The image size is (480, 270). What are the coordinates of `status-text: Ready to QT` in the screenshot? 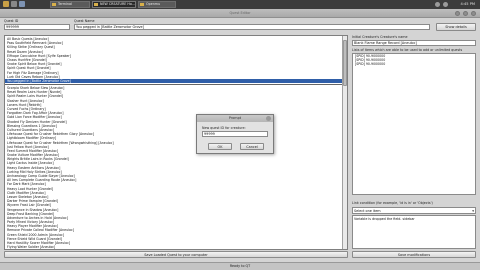 It's located at (240, 266).